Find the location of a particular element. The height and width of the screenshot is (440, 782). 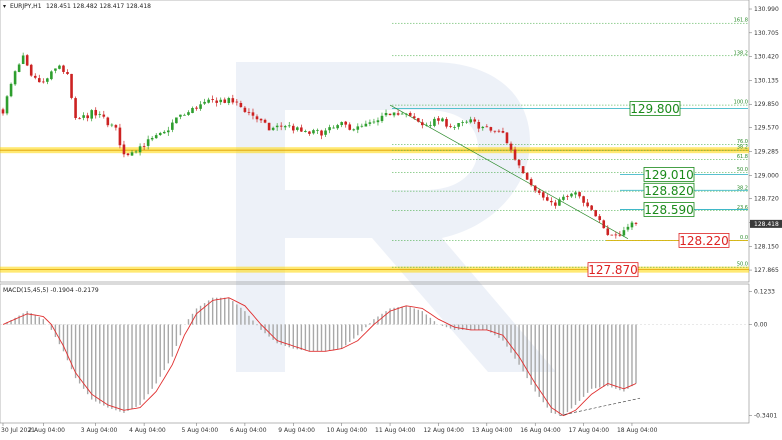

time-tick-label: 5 Aug 04:00 is located at coordinates (200, 430).